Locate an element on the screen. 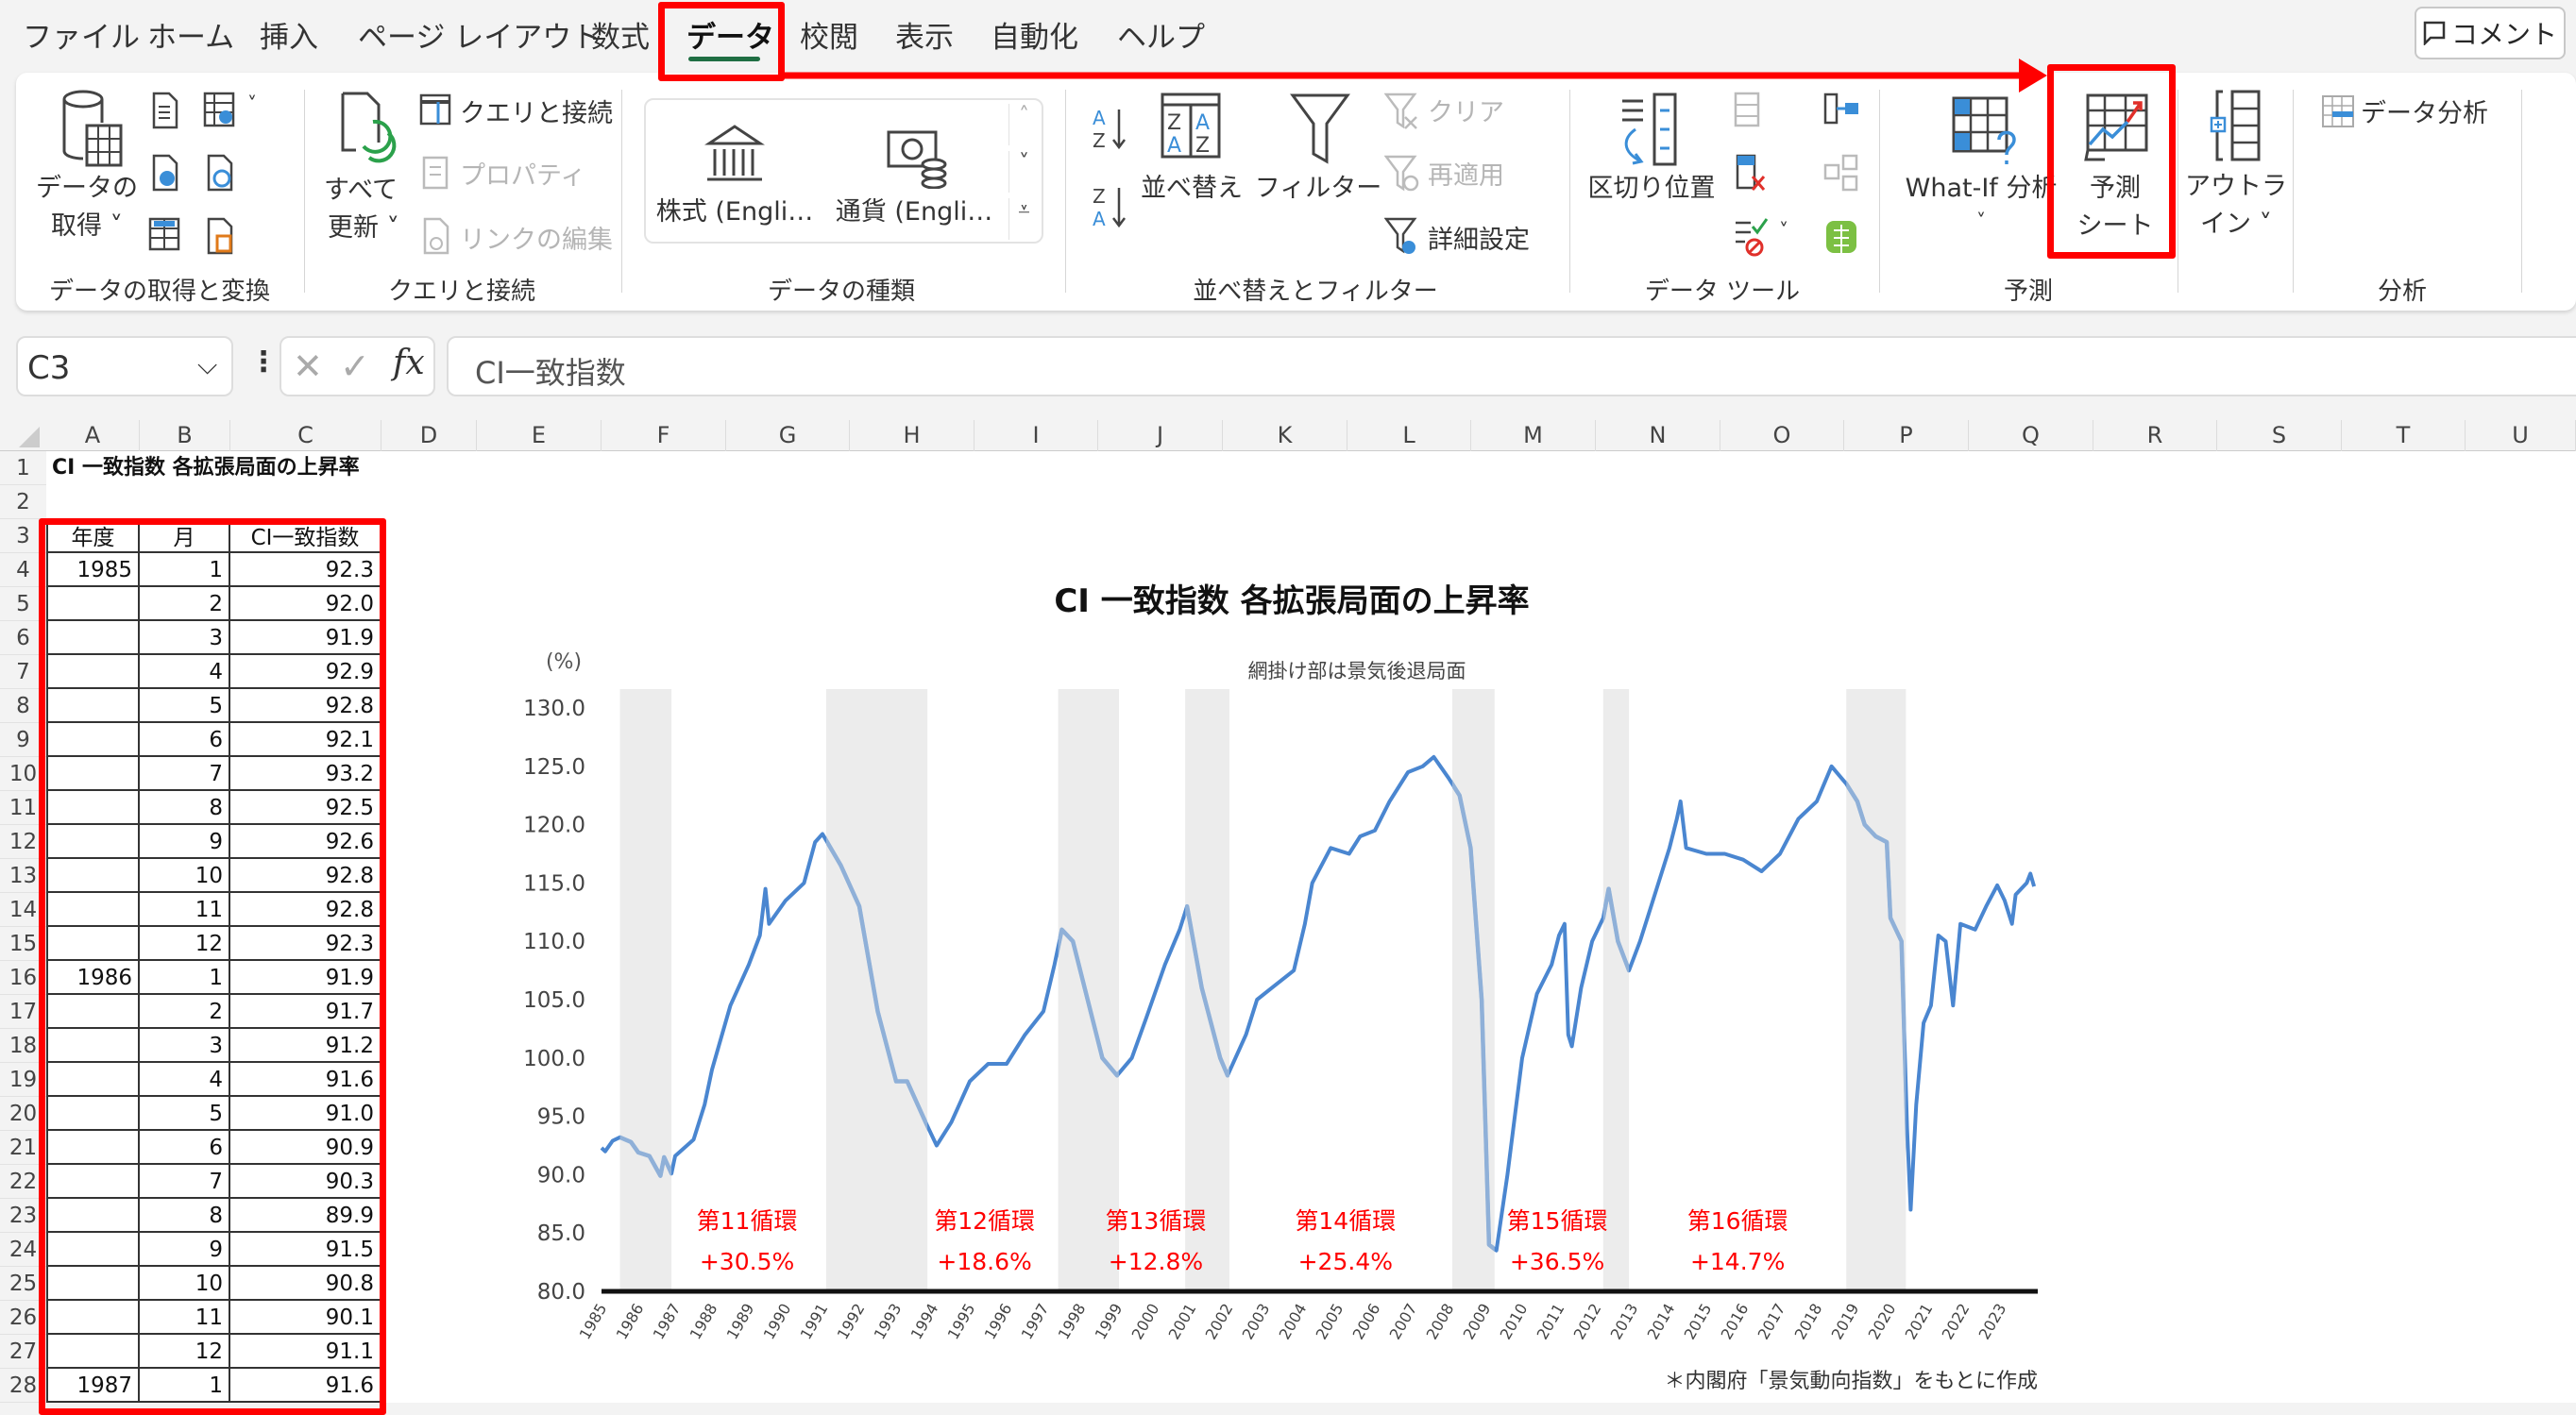 The width and height of the screenshot is (2576, 1415). x-tick-label: 2006 is located at coordinates (1366, 1322).